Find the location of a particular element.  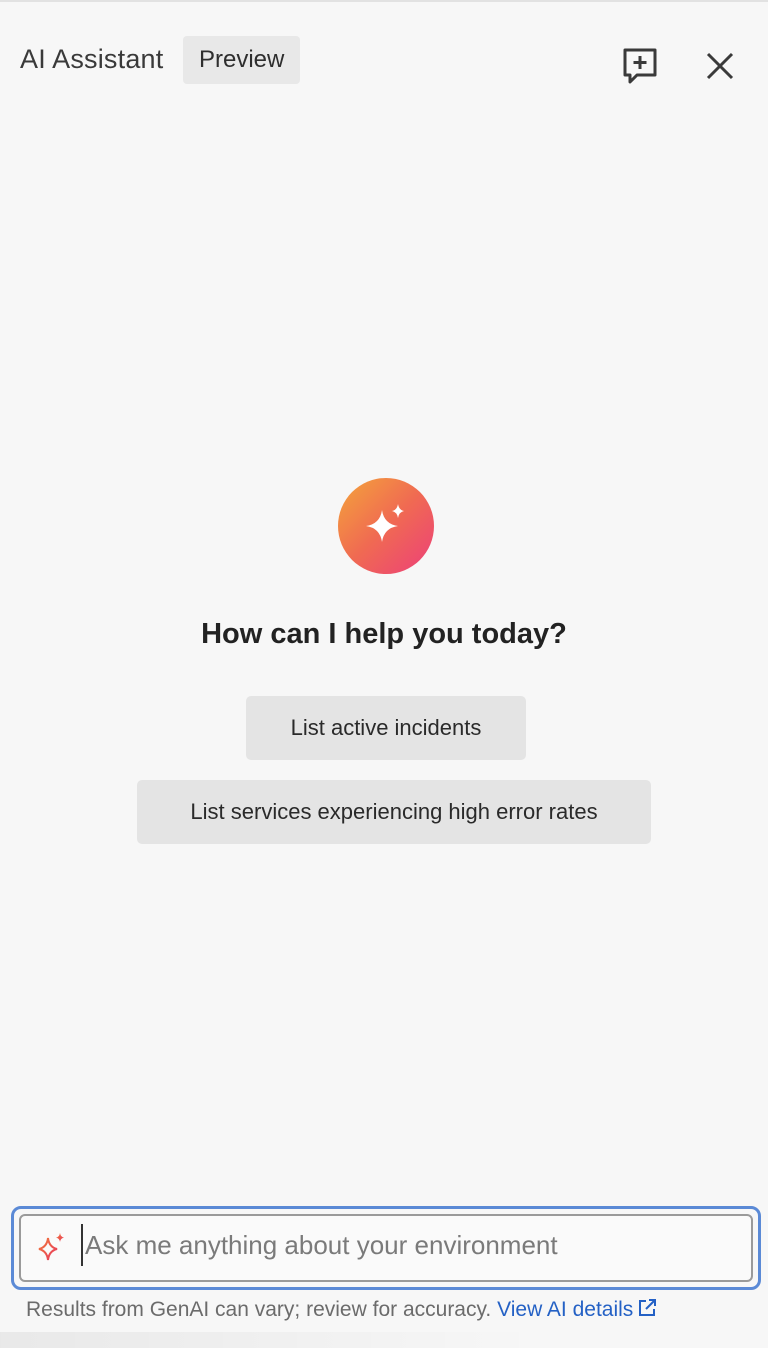

panel-title: AI Assistant is located at coordinates (92, 59).